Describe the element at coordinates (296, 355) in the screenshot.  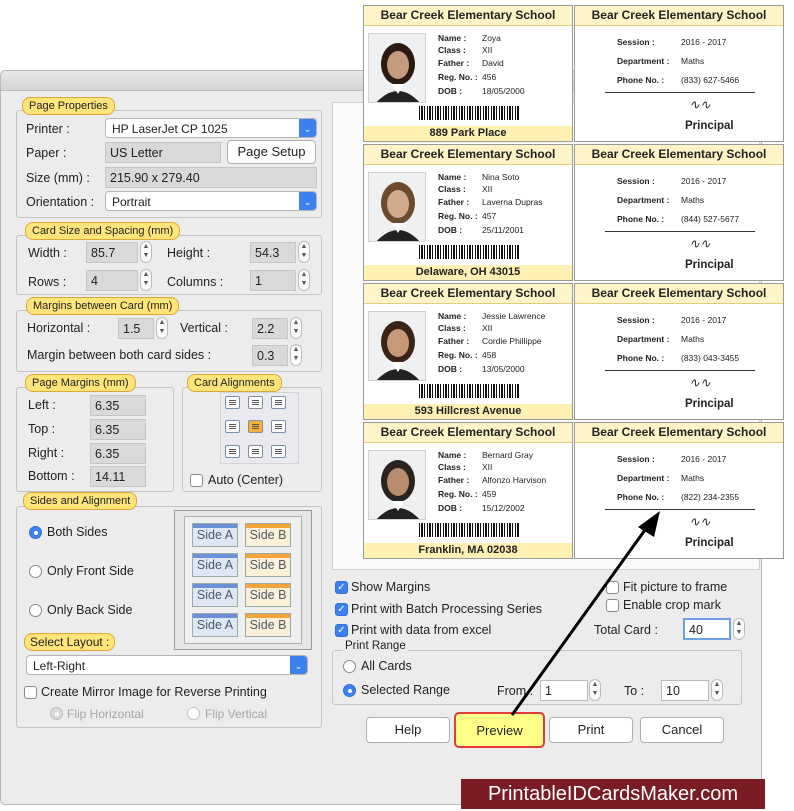
I see `both-sides-margin-stepper: ▲ ▼` at that location.